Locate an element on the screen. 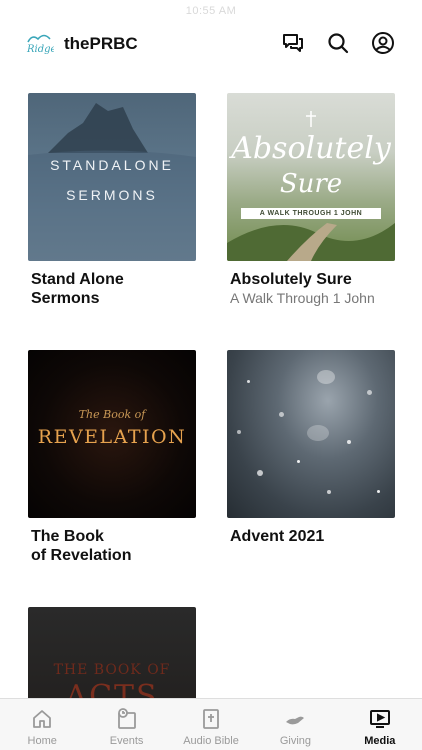 Image resolution: width=422 pixels, height=750 pixels. media-subtitle: A Walk Through 1 John is located at coordinates (302, 298).